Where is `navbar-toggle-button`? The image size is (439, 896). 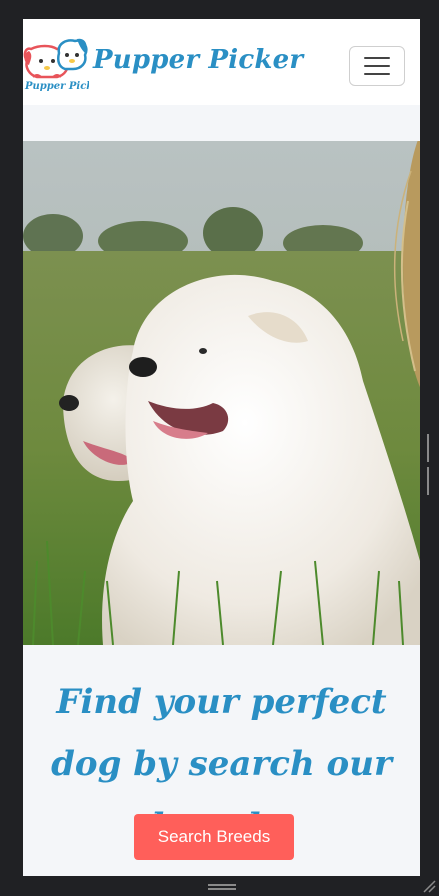
navbar-toggle-button is located at coordinates (377, 66).